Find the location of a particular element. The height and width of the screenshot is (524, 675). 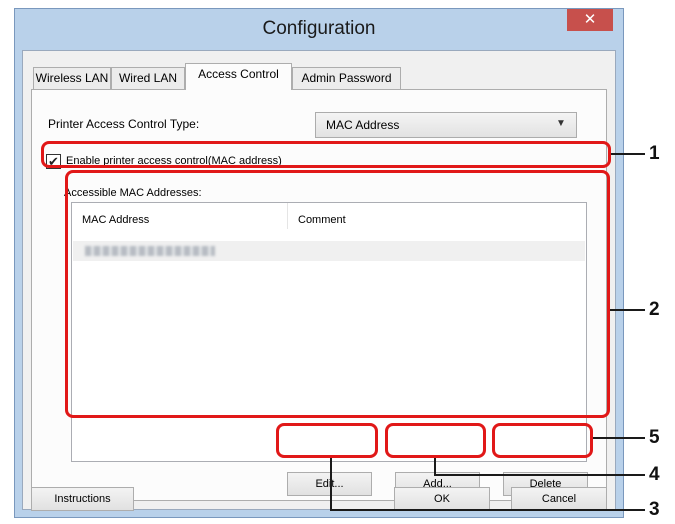

tab-access-control: Access Control is located at coordinates (238, 76).